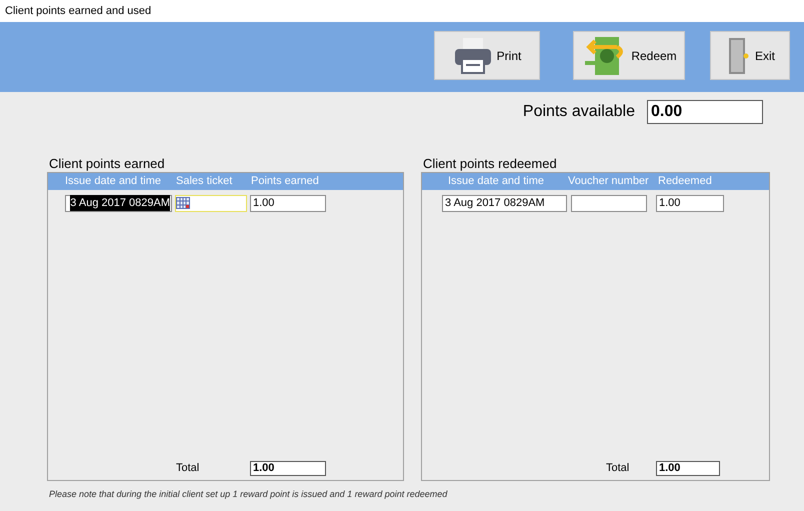 This screenshot has height=511, width=804. What do you see at coordinates (472, 55) in the screenshot?
I see `printer-icon` at bounding box center [472, 55].